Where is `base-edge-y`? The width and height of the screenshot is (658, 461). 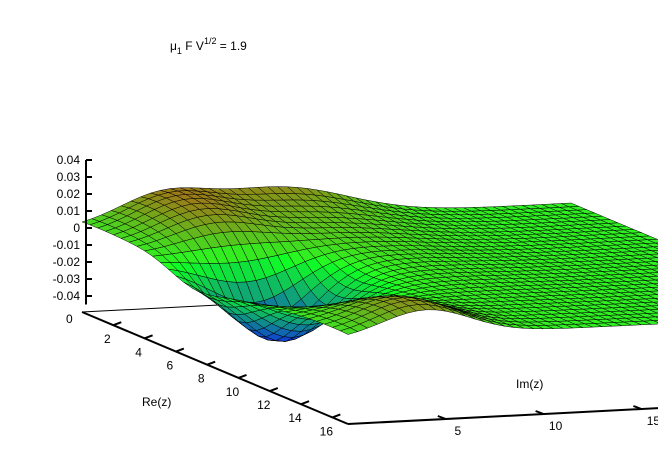 base-edge-y is located at coordinates (502, 416).